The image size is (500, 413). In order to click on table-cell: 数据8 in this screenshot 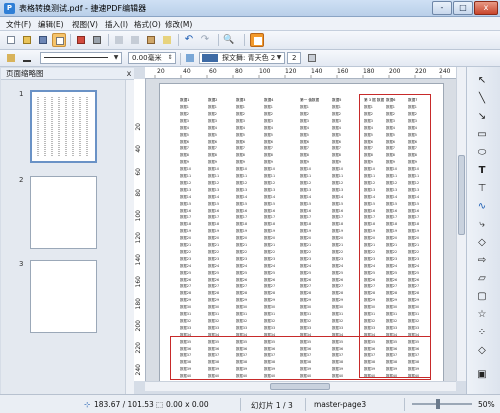, I will do `click(268, 155)`.